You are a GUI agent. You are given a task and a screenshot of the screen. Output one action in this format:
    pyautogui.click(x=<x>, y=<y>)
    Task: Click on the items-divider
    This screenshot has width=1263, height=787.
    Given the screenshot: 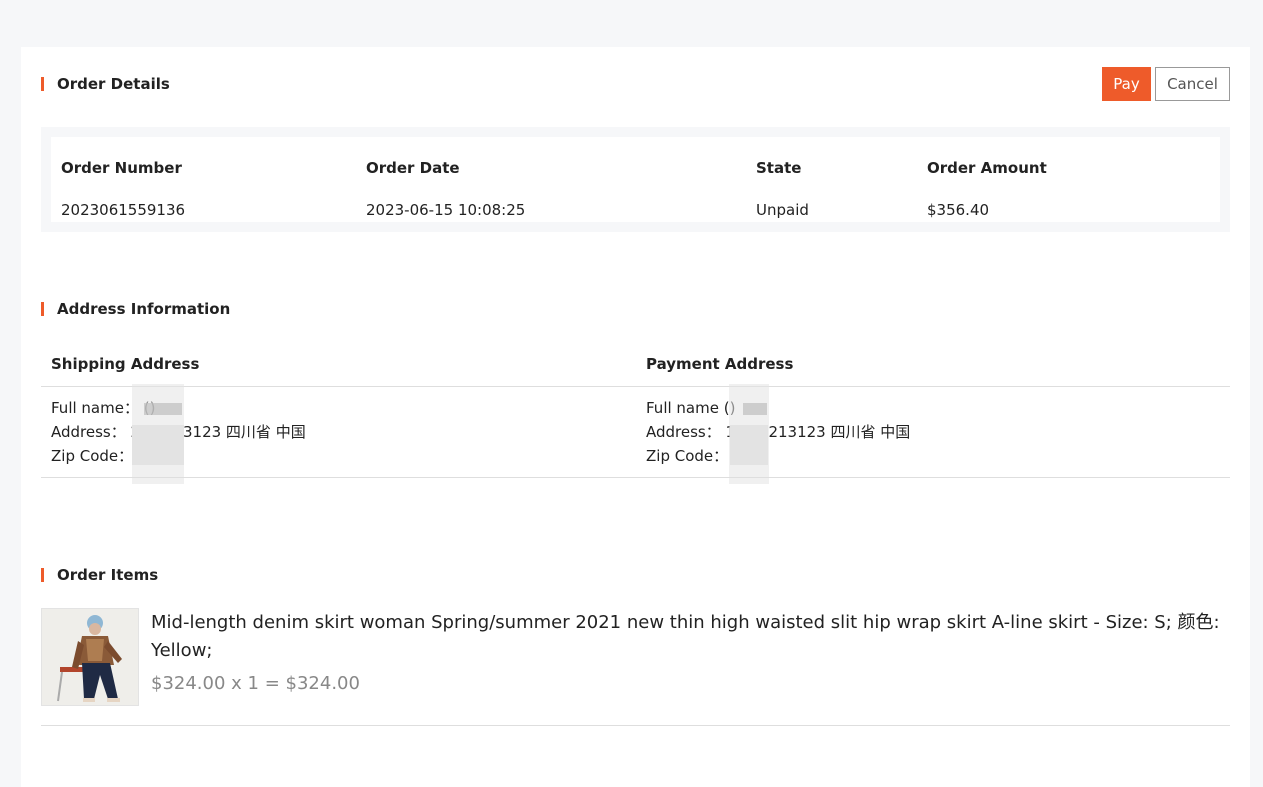 What is the action you would take?
    pyautogui.click(x=635, y=725)
    